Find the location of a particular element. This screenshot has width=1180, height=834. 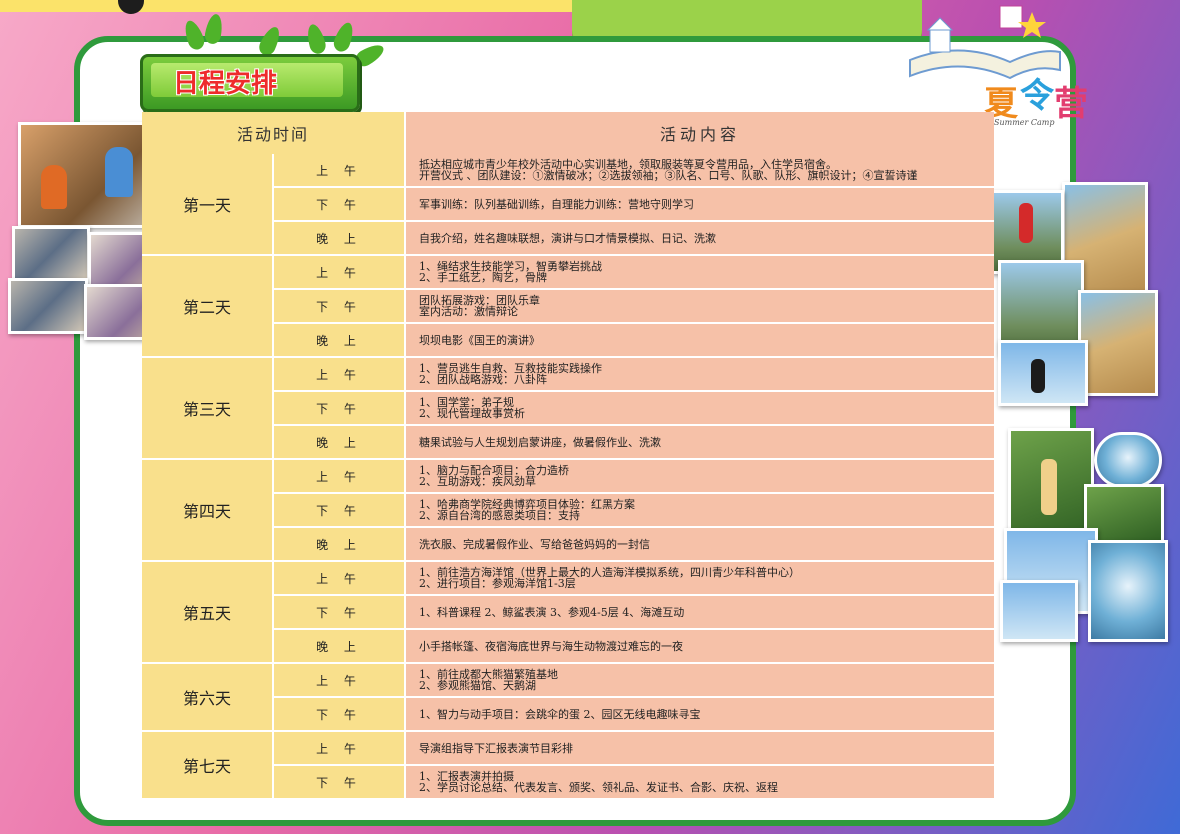

activity-content: 糖果试验与人生规划启蒙讲座，做暑假作业、洗漱 is located at coordinates (700, 443).